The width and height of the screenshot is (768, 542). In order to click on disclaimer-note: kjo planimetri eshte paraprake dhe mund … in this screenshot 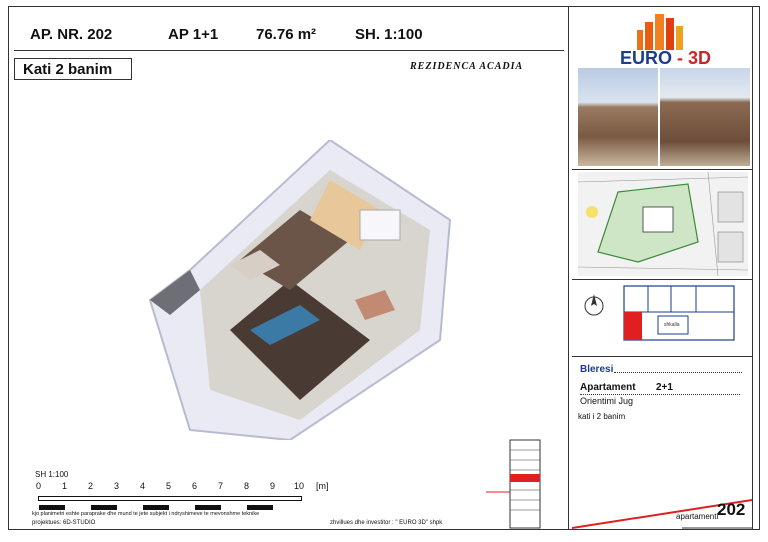, I will do `click(146, 514)`.